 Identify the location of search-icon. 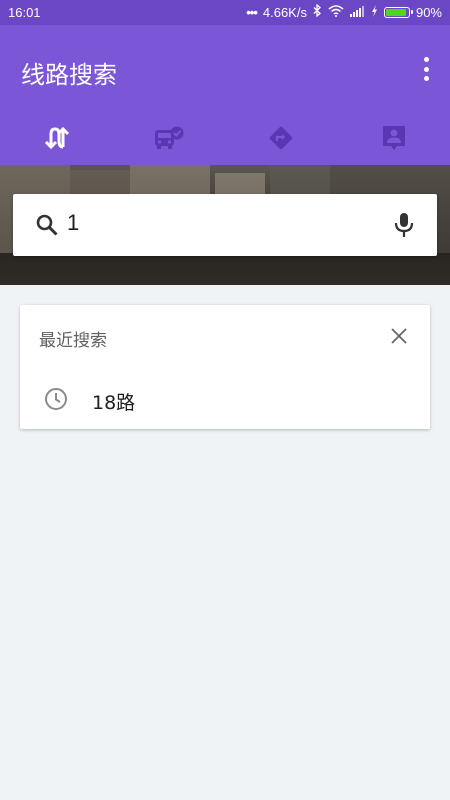
(47, 227).